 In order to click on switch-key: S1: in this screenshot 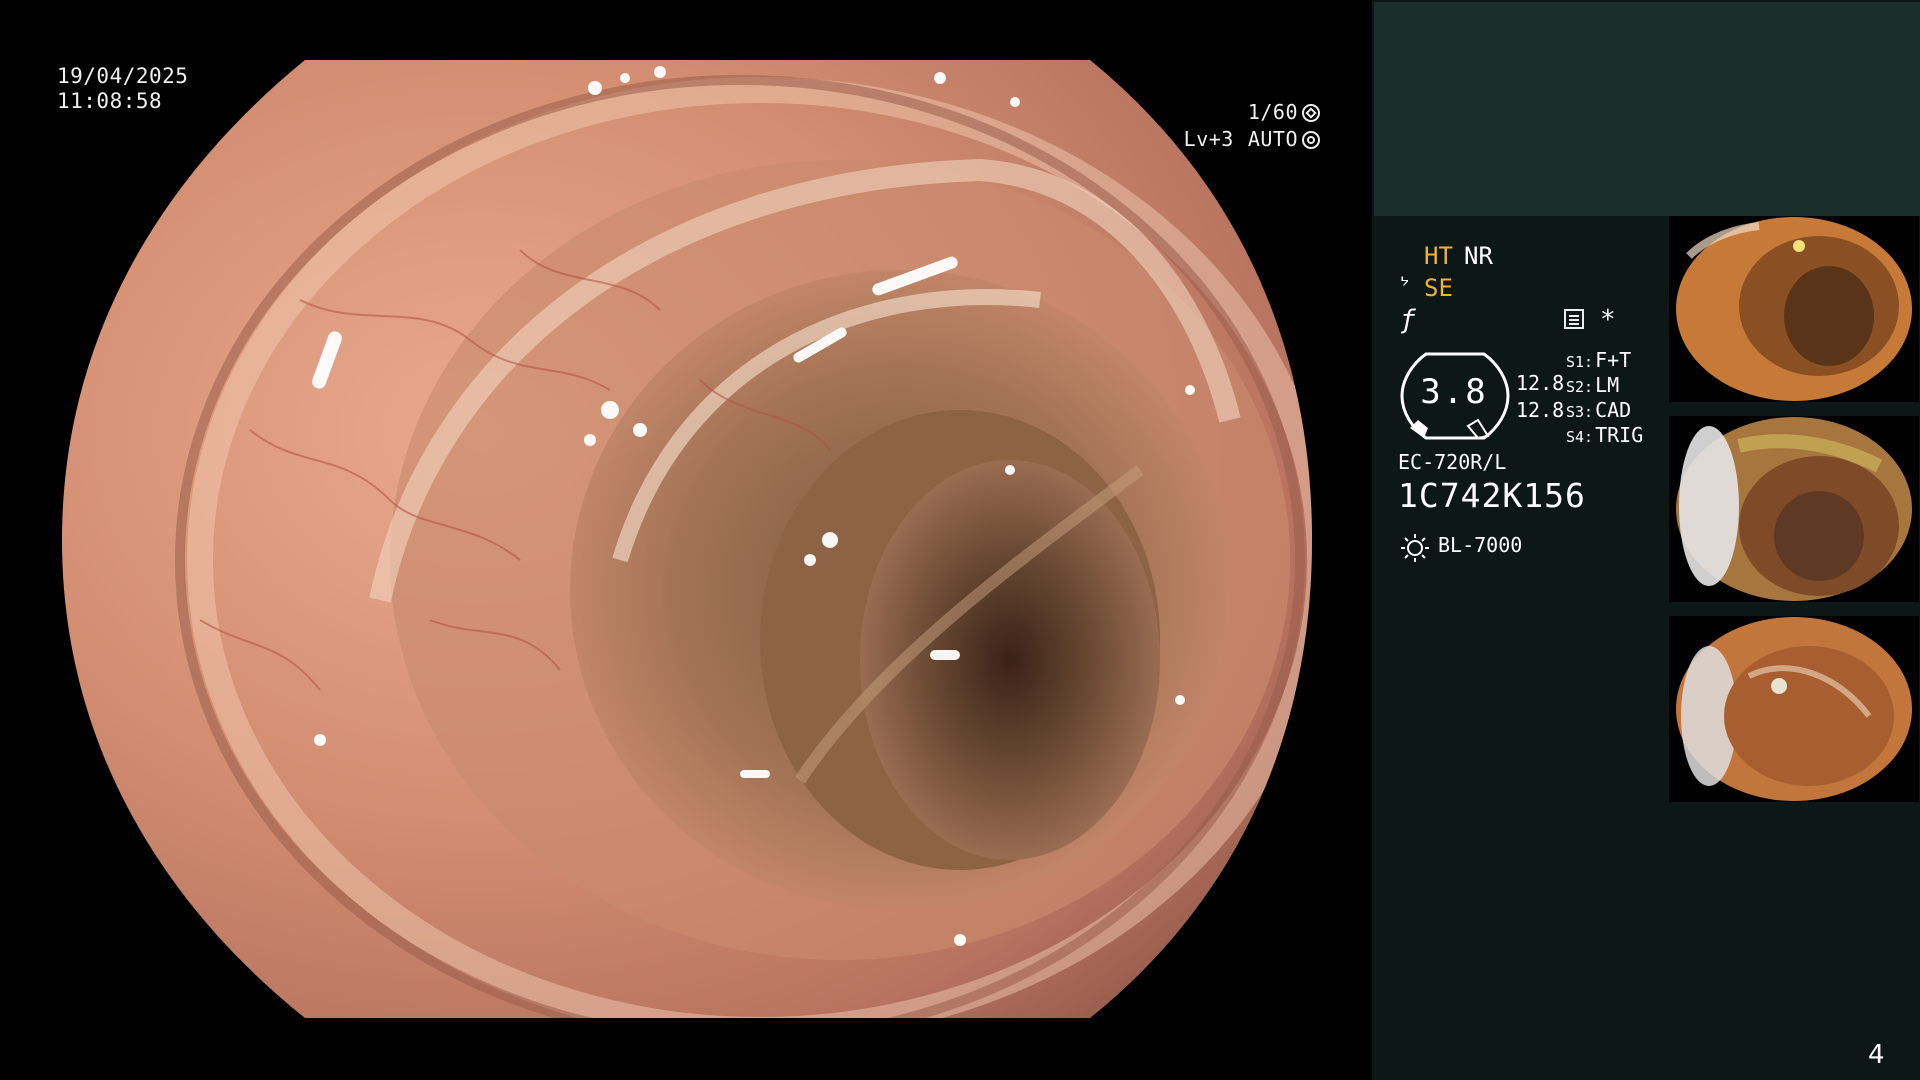, I will do `click(1580, 362)`.